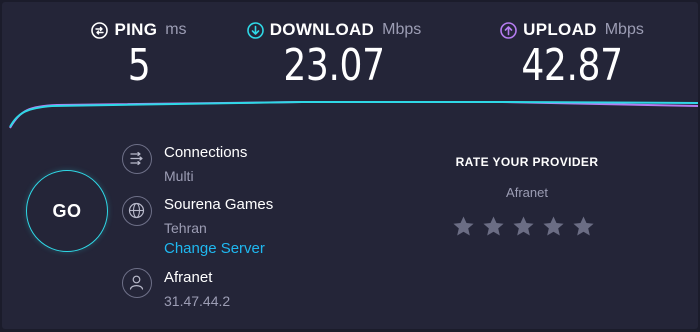  I want to click on connections-title: Connections, so click(206, 152).